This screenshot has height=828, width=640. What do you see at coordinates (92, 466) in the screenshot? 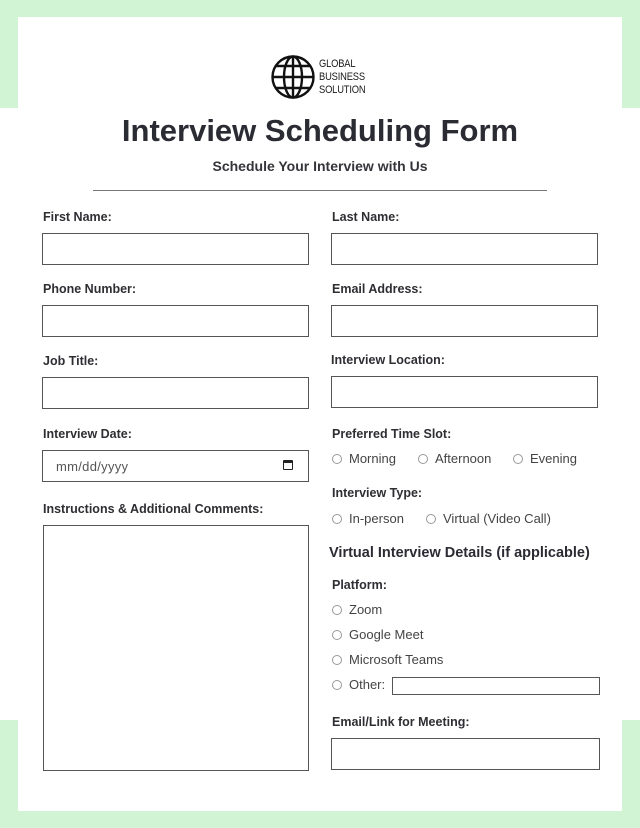
I see `date-placeholder: mm/dd/yyyy` at bounding box center [92, 466].